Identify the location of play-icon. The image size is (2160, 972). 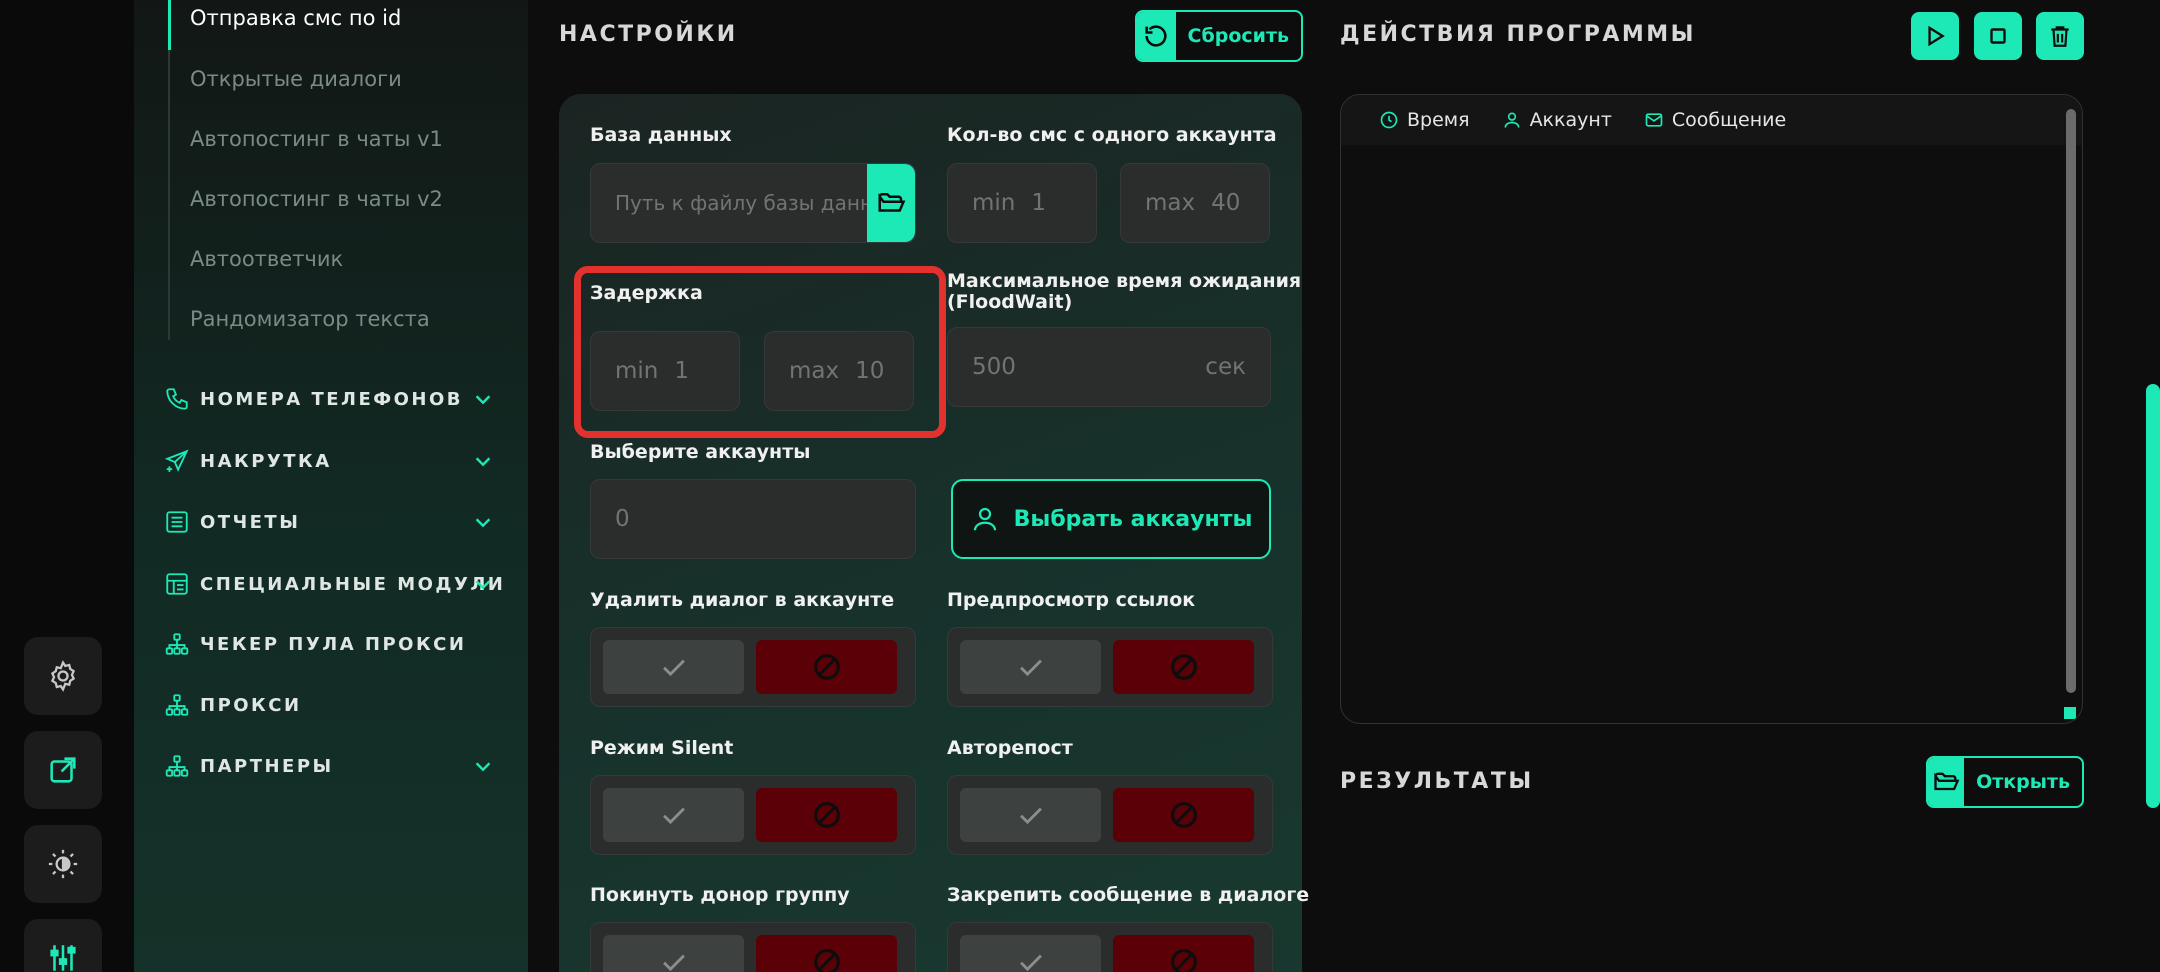
(1936, 36).